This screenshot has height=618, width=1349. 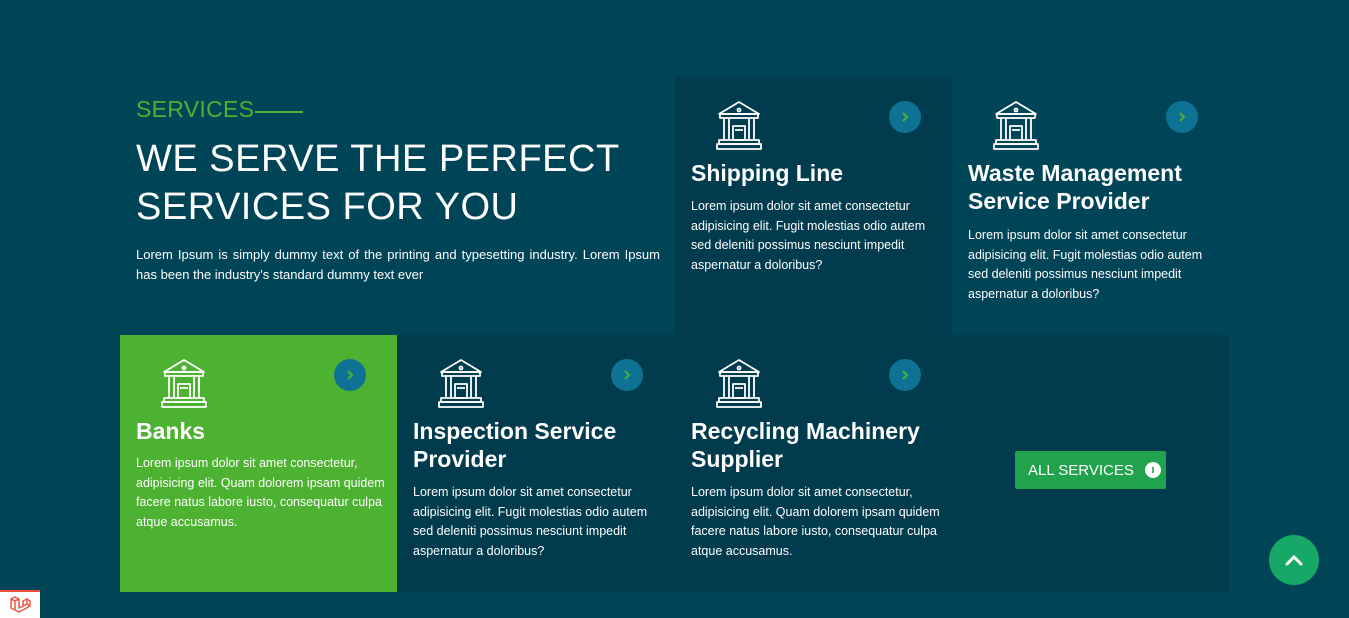 I want to click on service-title: Banks, so click(x=171, y=431).